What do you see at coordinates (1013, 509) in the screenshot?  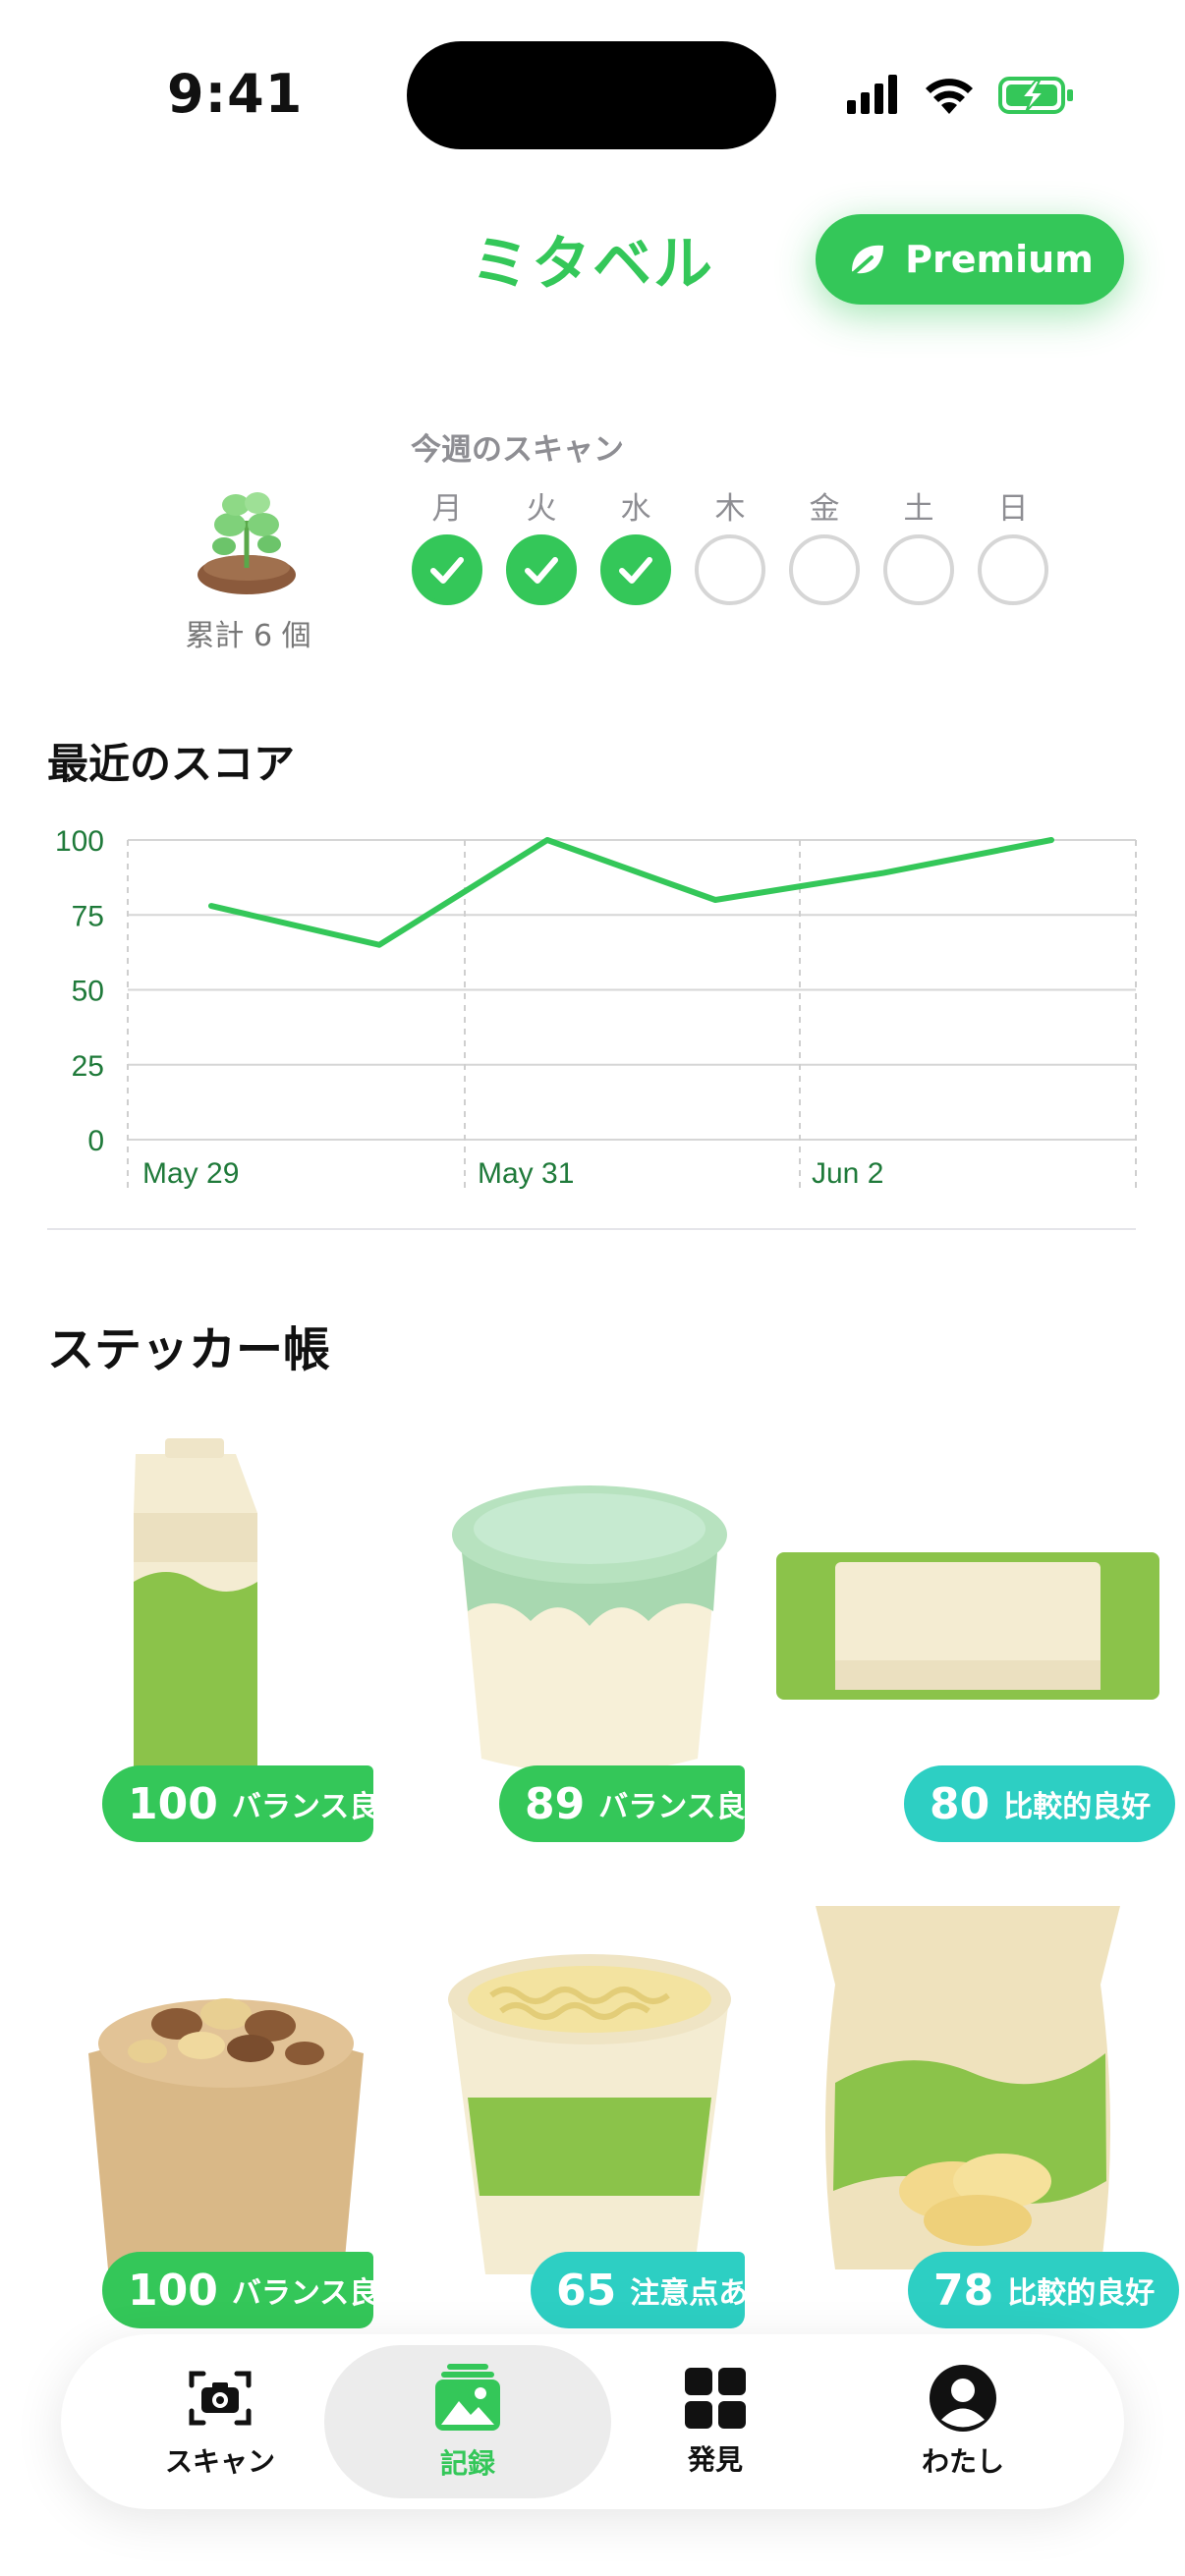 I see `weekday-label: 日` at bounding box center [1013, 509].